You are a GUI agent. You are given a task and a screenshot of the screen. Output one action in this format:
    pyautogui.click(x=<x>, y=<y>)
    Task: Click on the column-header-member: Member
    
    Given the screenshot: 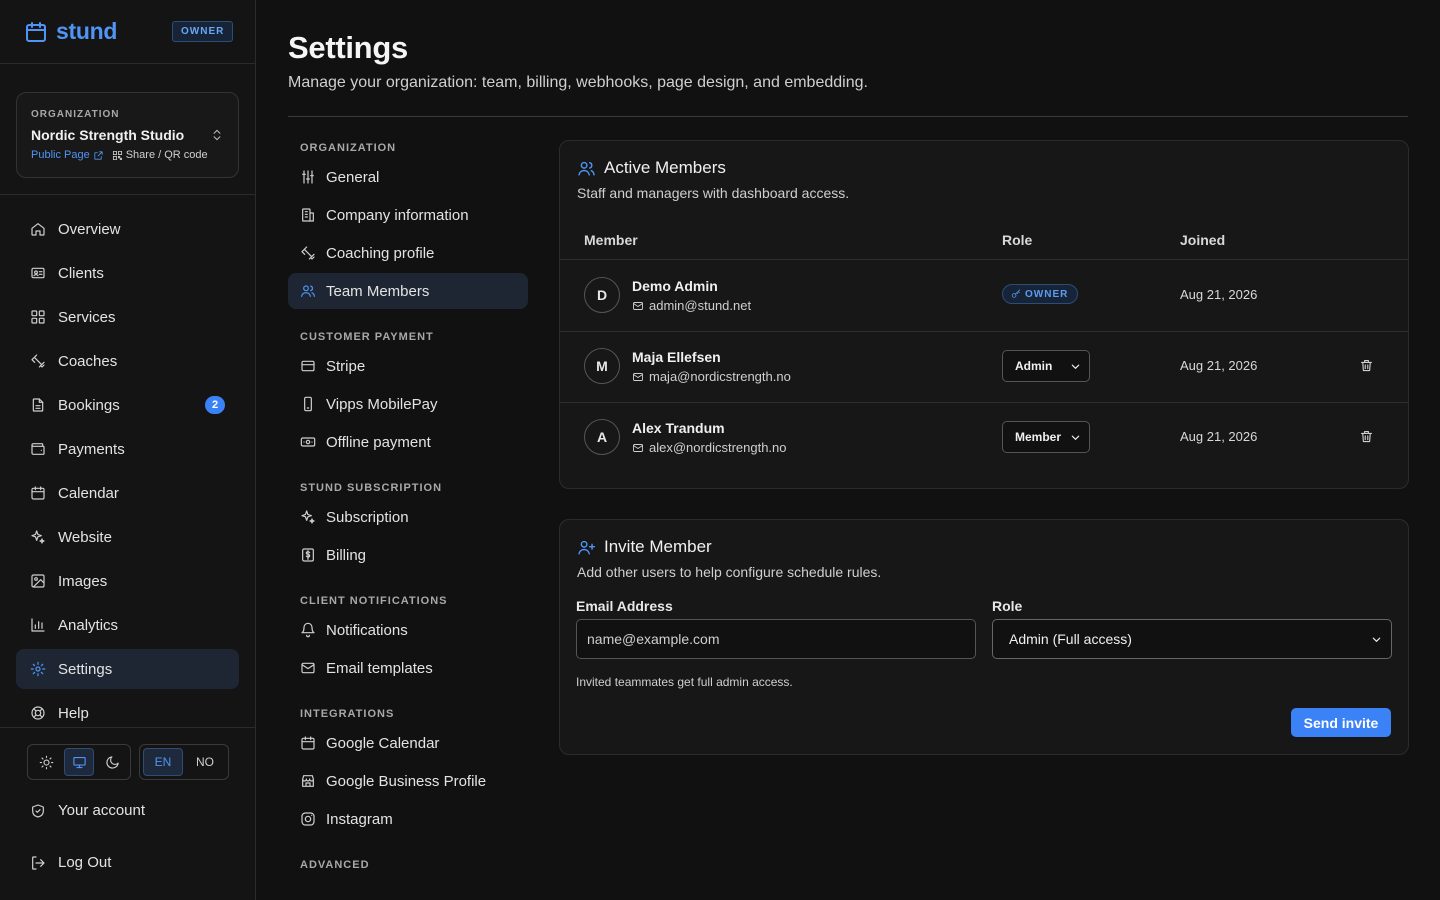 What is the action you would take?
    pyautogui.click(x=611, y=240)
    